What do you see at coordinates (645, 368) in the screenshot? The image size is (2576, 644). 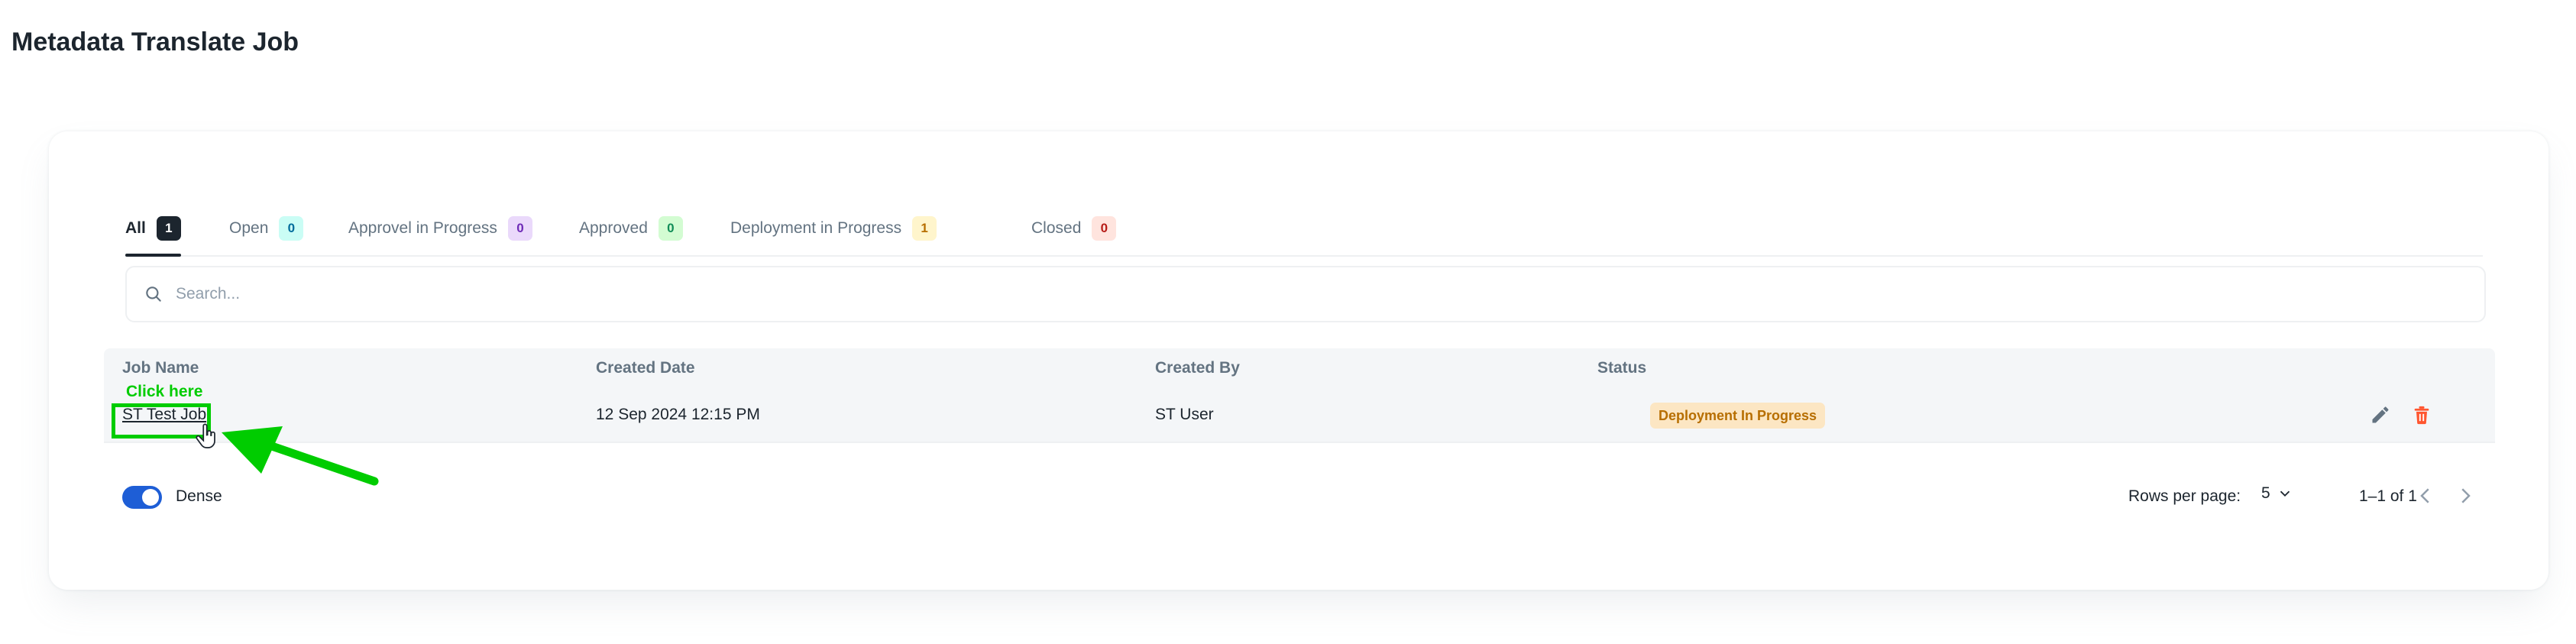 I see `column-header-created-date: Created Date` at bounding box center [645, 368].